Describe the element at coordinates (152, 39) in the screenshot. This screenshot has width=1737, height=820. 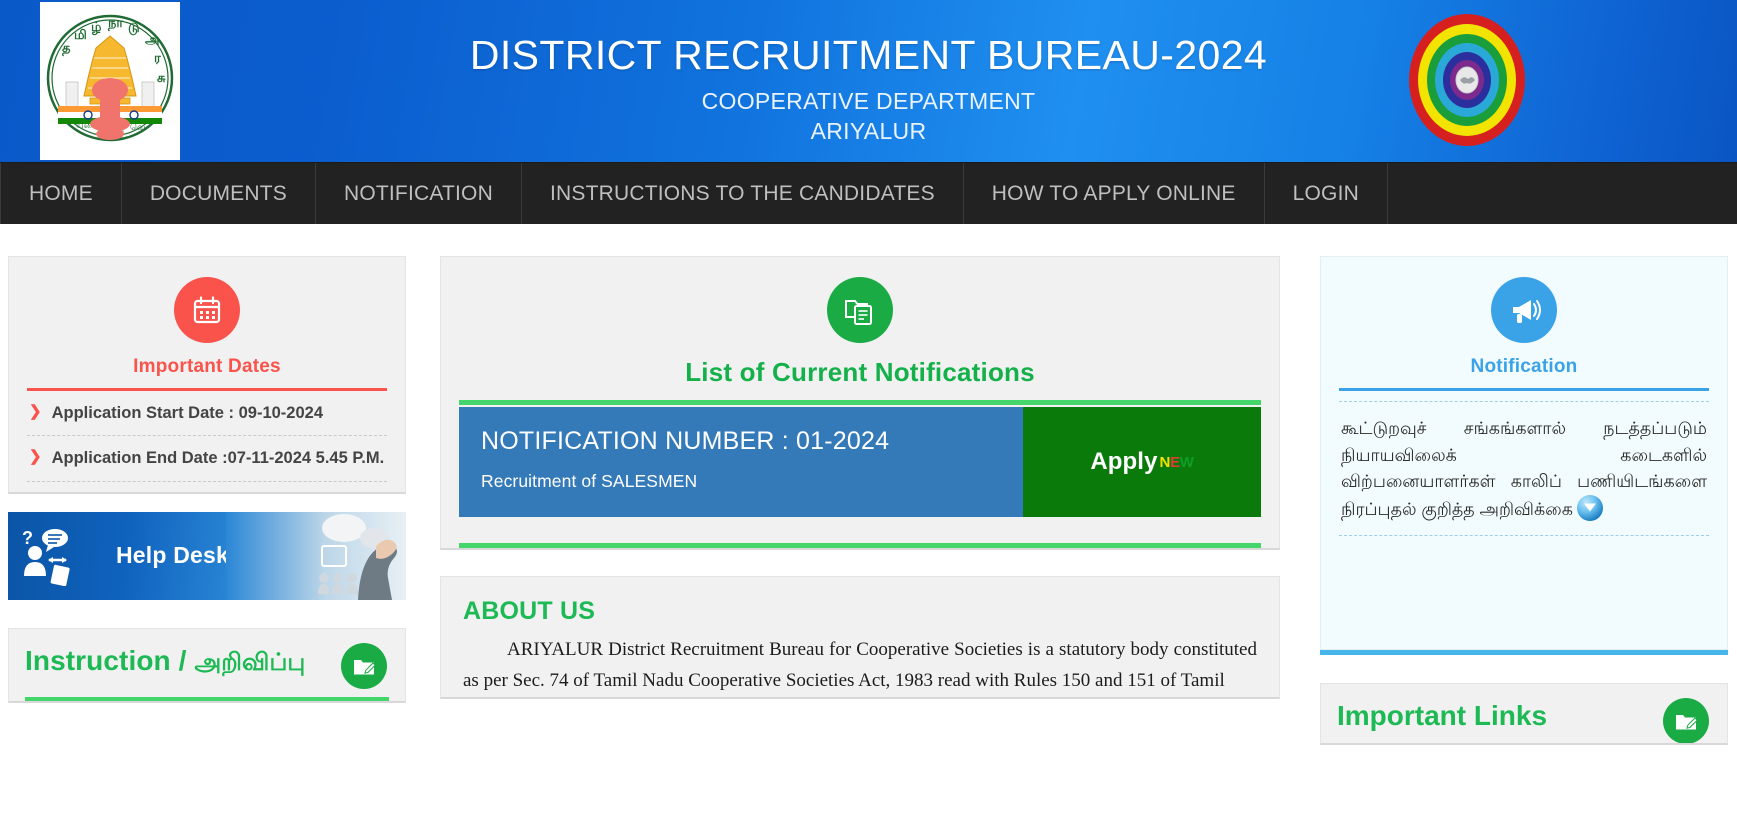
I see `svg-text: அ` at that location.